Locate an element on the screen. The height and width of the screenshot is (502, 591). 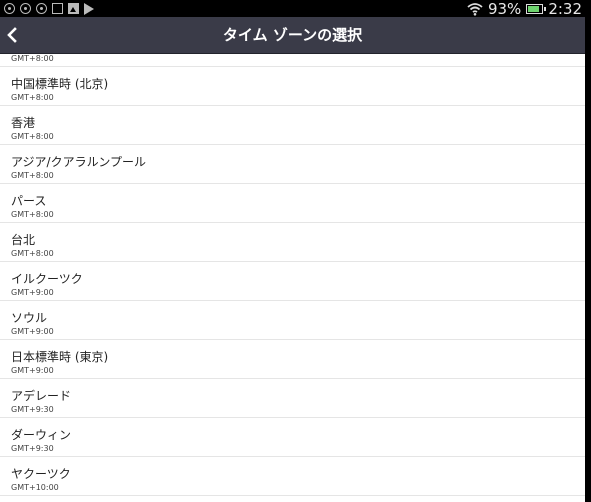
time-zone-name: 台北 is located at coordinates (23, 240).